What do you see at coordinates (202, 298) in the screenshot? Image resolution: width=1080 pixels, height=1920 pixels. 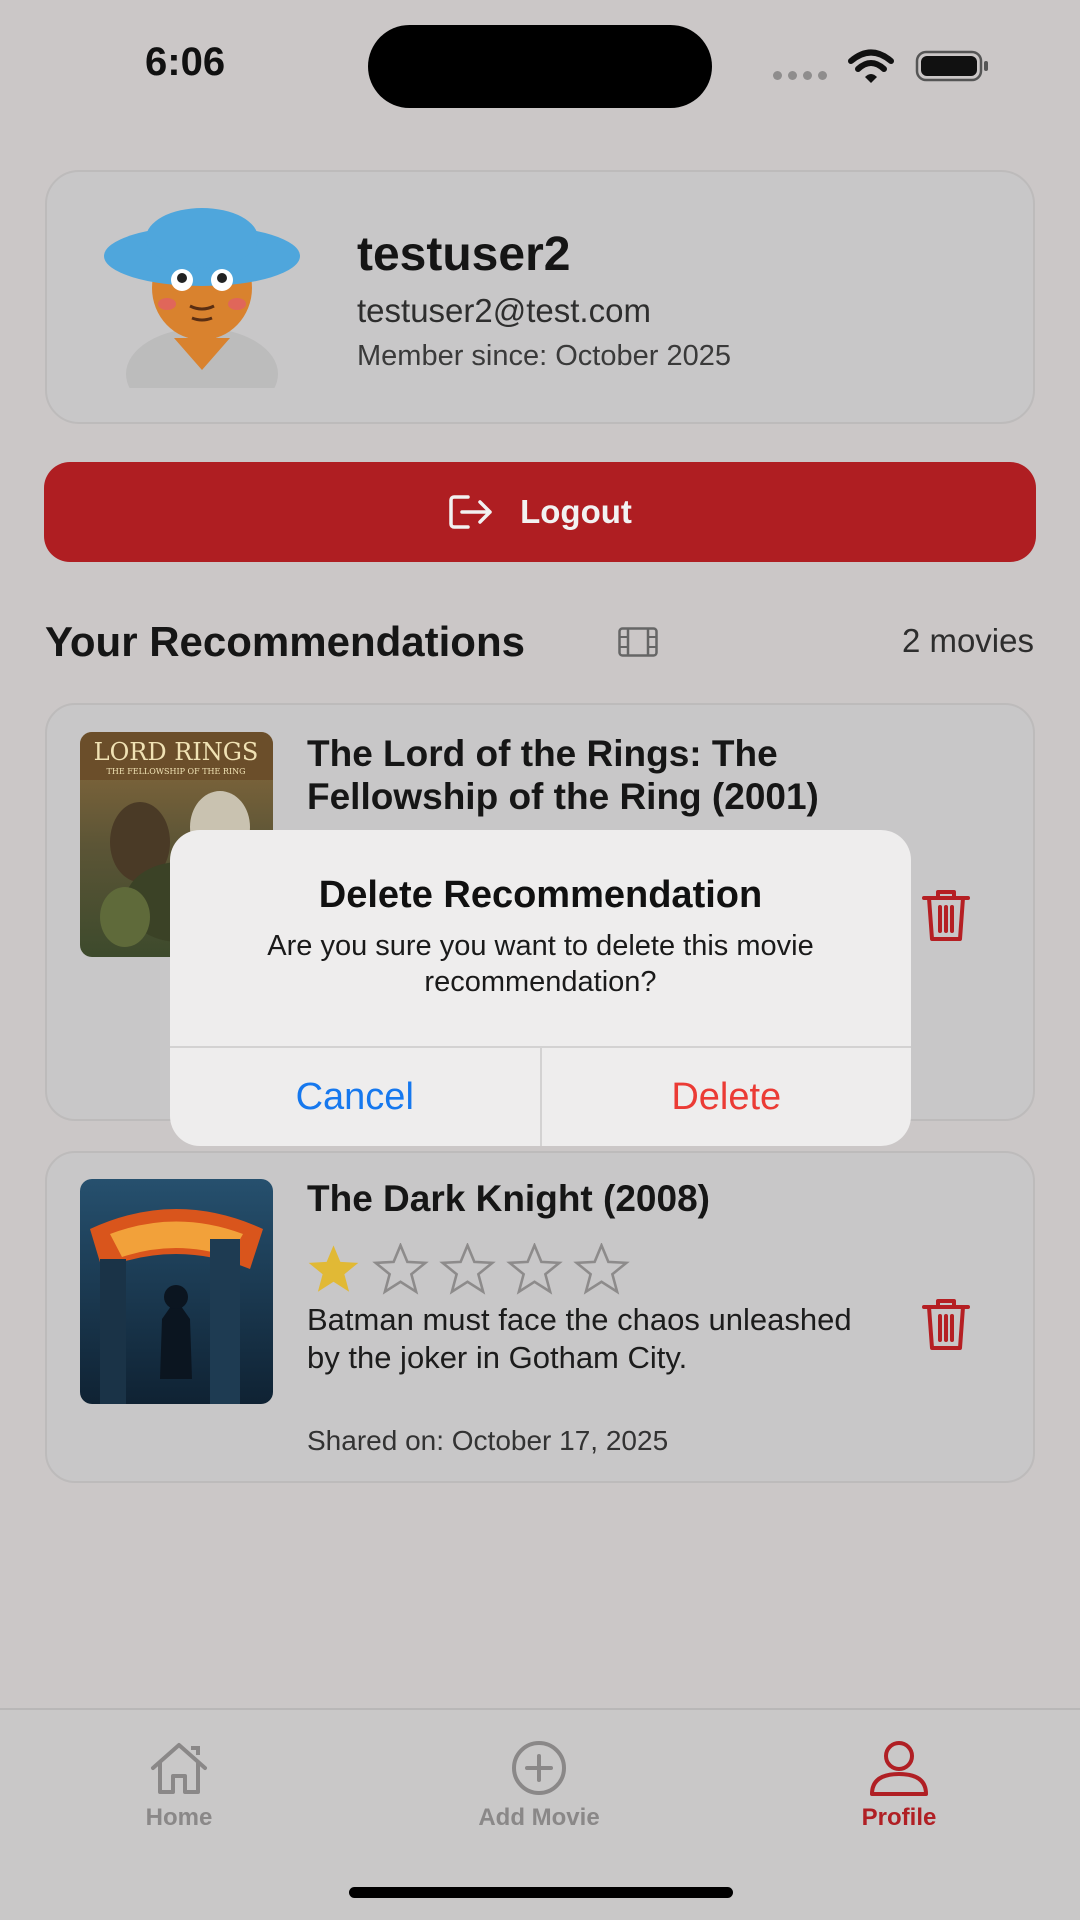 I see `avatar` at bounding box center [202, 298].